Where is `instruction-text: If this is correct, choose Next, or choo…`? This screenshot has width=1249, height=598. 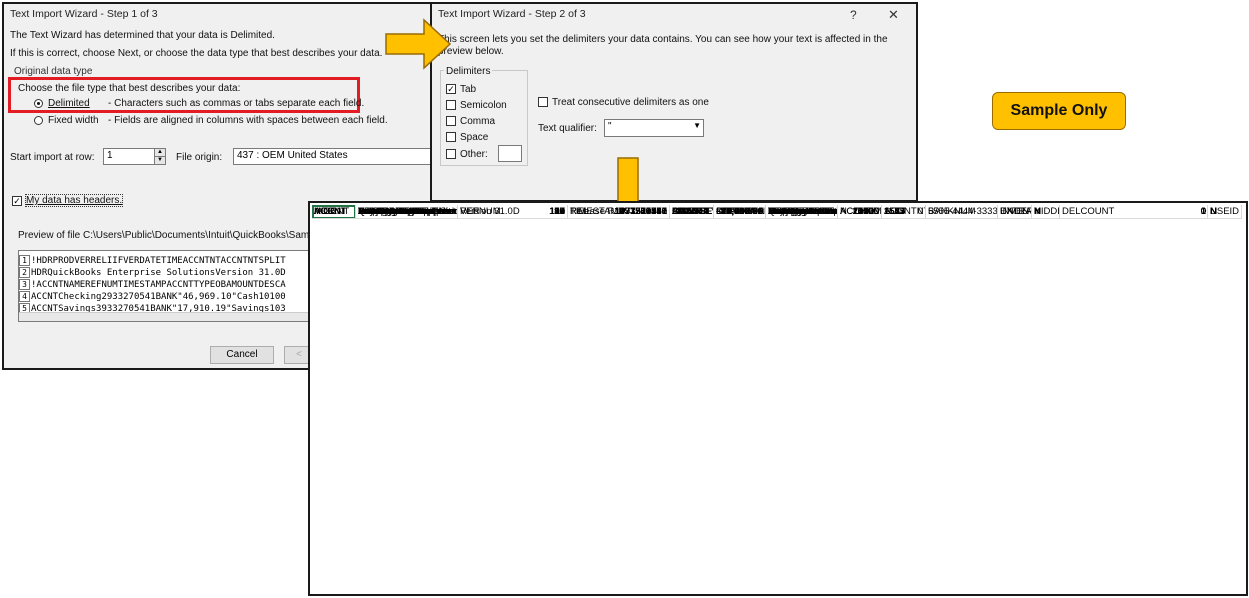
instruction-text: If this is correct, choose Next, or choo… is located at coordinates (196, 53).